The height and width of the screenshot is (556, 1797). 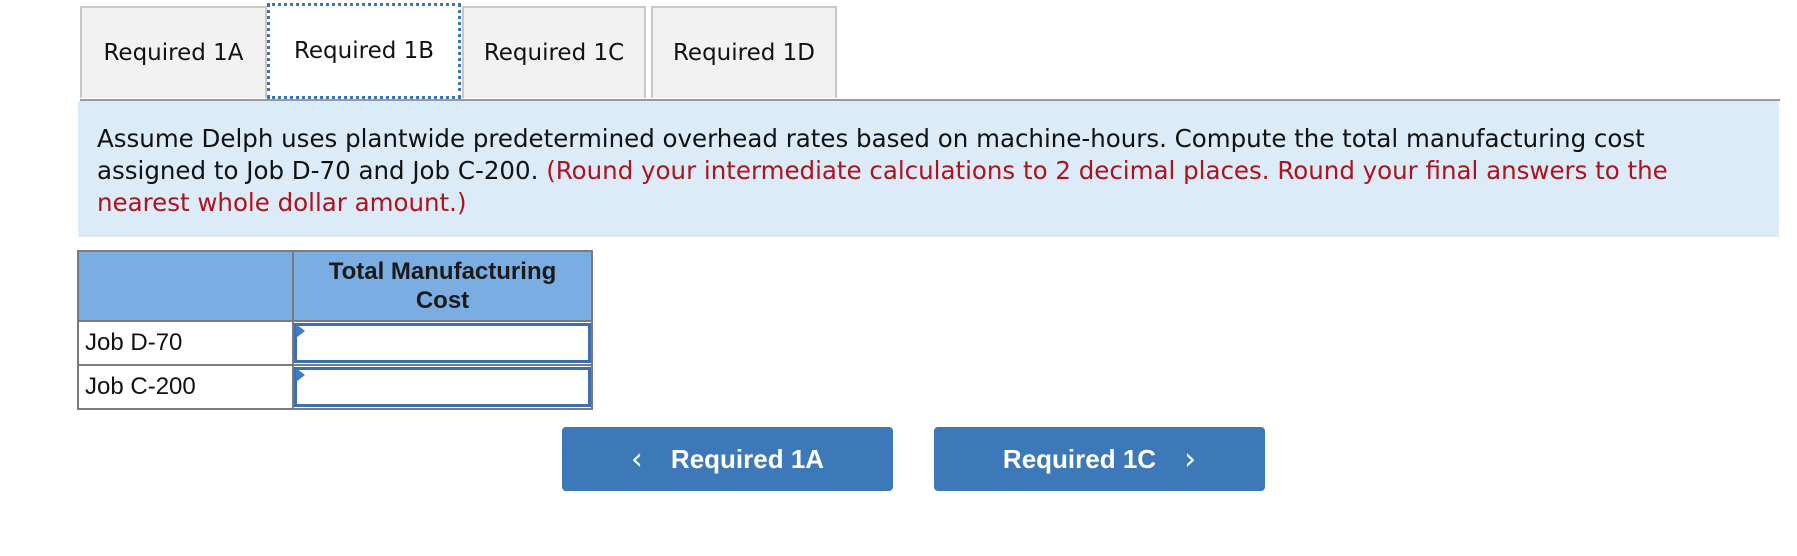 I want to click on tab-required-1d: Required 1D, so click(x=744, y=52).